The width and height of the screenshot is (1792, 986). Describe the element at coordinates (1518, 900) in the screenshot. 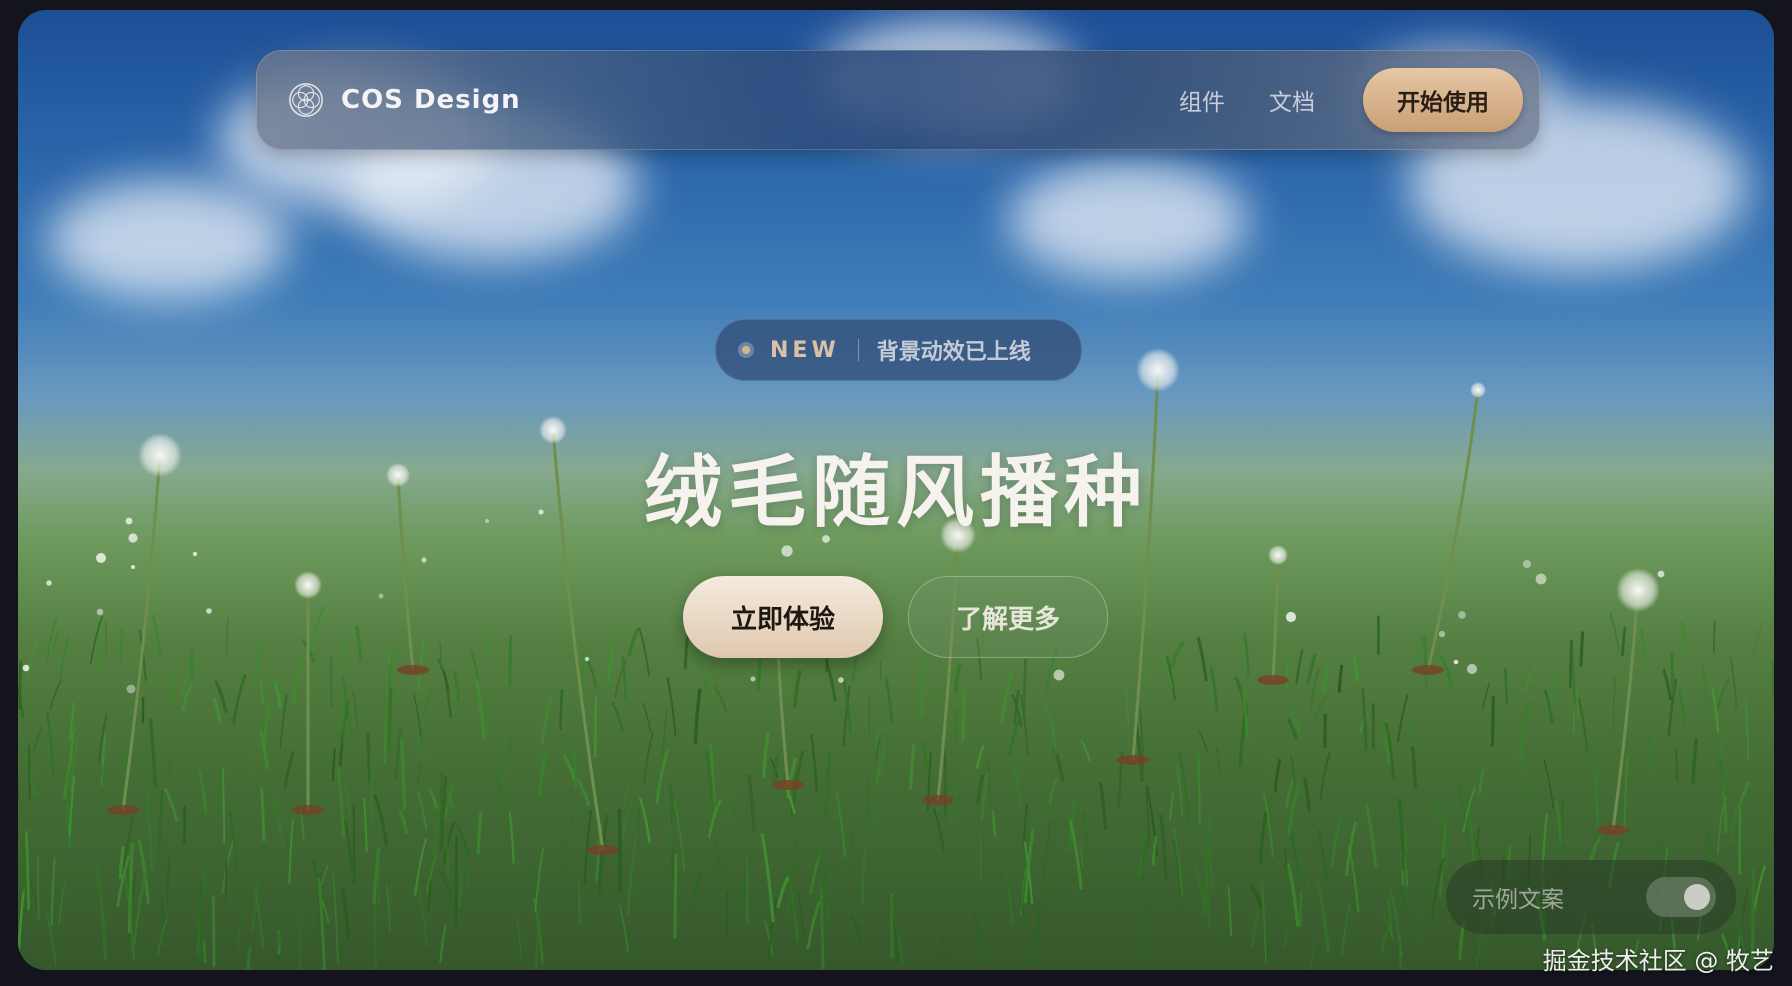

I see `toggle-label: 示例文案` at that location.